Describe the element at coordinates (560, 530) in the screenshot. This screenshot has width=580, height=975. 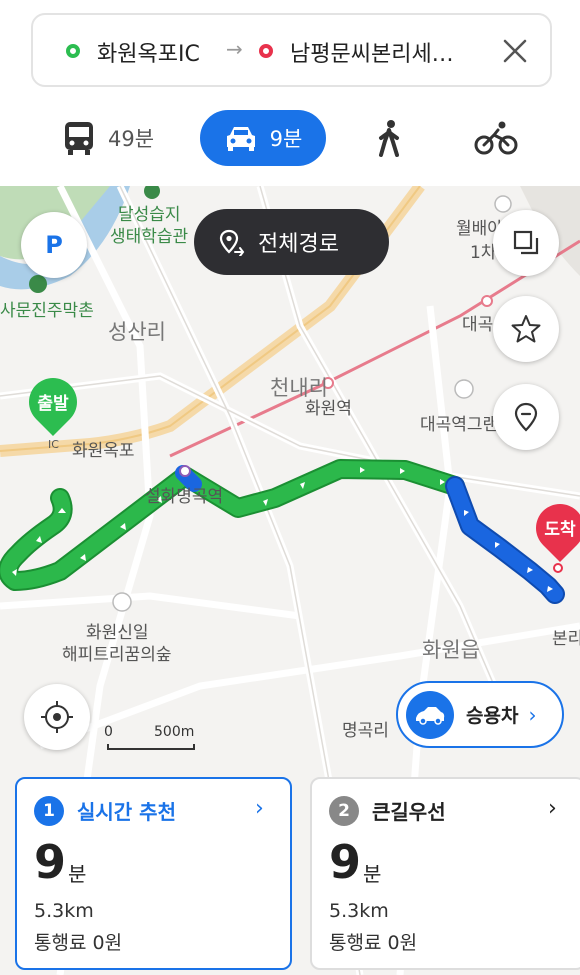
I see `end-marker-label: 도착` at that location.